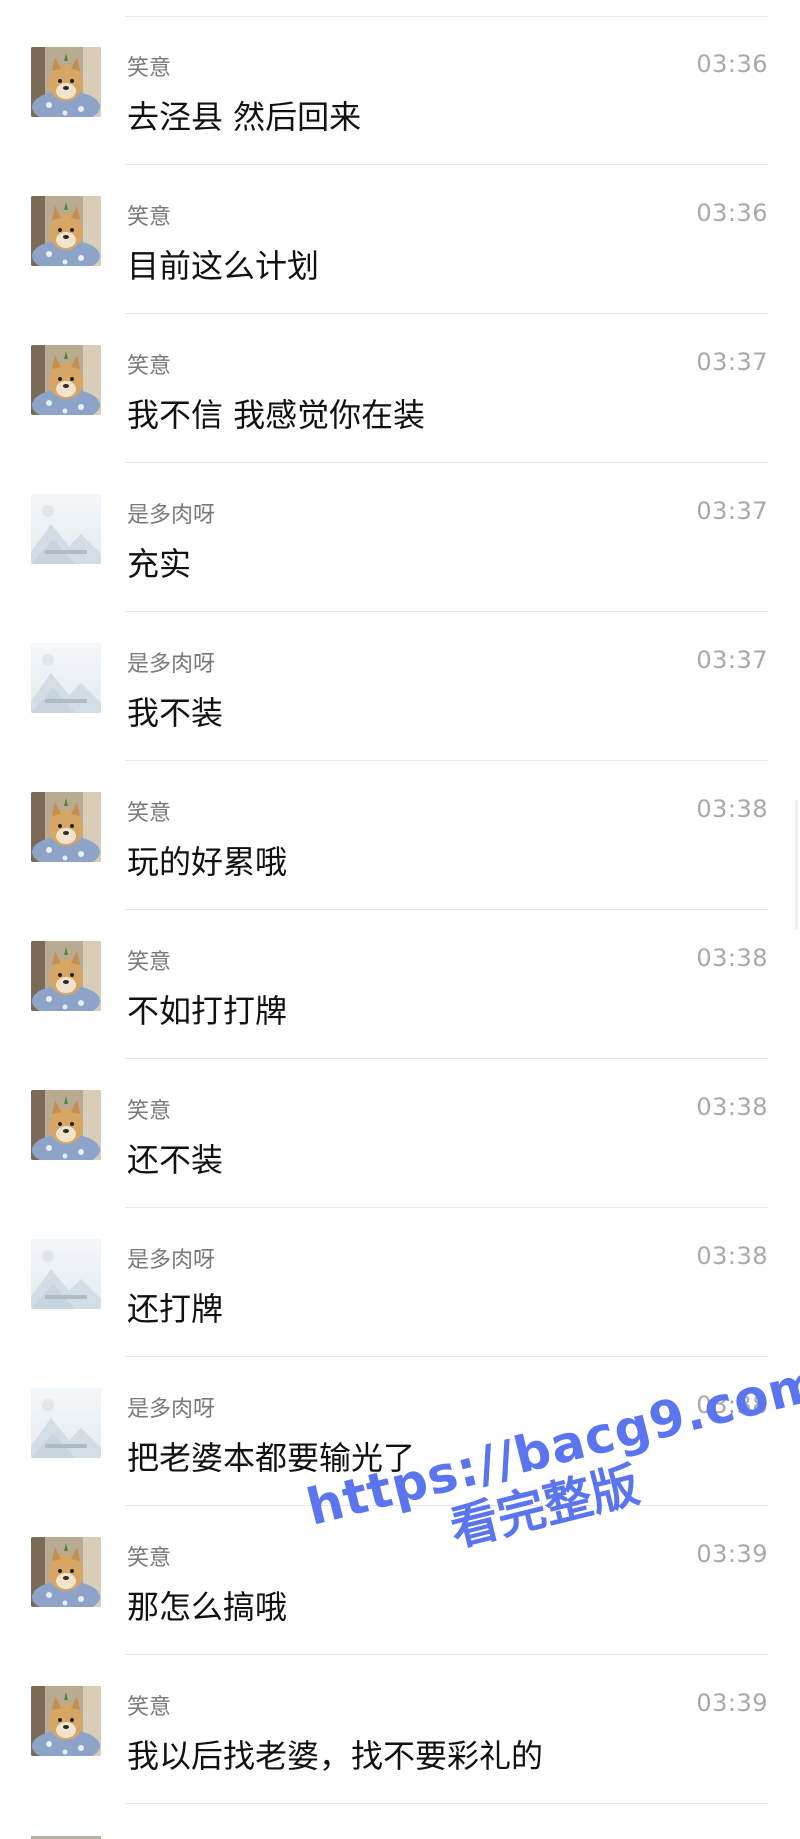 This screenshot has height=1839, width=800. I want to click on message-text: 还打牌, so click(175, 1309).